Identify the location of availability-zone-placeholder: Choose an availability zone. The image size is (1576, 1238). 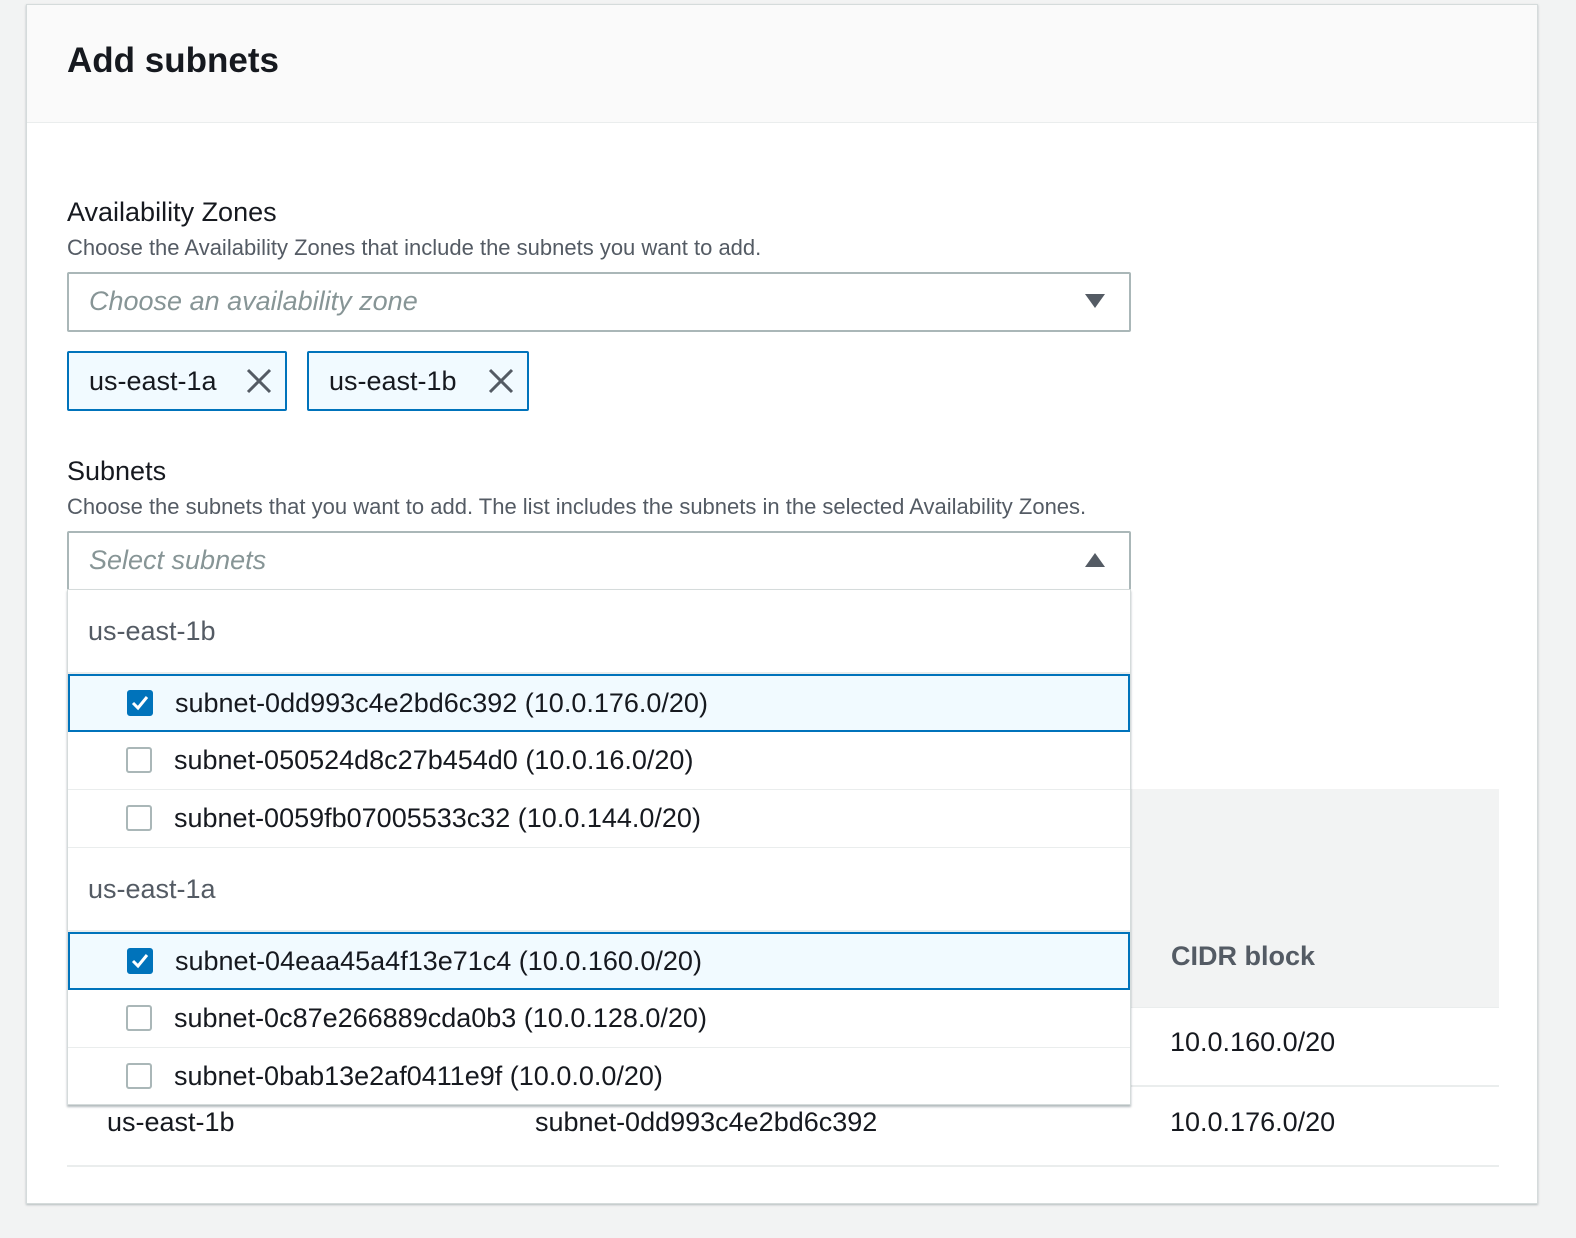
(253, 301).